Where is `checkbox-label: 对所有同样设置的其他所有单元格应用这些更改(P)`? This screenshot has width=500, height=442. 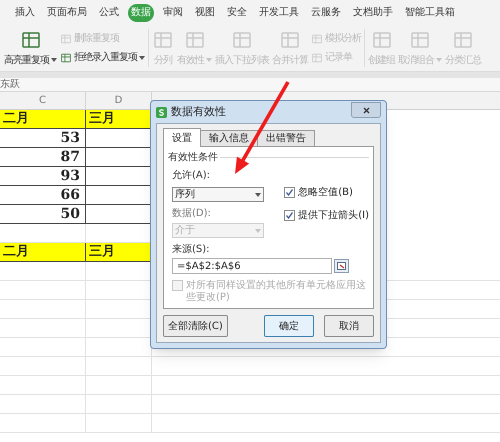 checkbox-label: 对所有同样设置的其他所有单元格应用这些更改(P) is located at coordinates (276, 292).